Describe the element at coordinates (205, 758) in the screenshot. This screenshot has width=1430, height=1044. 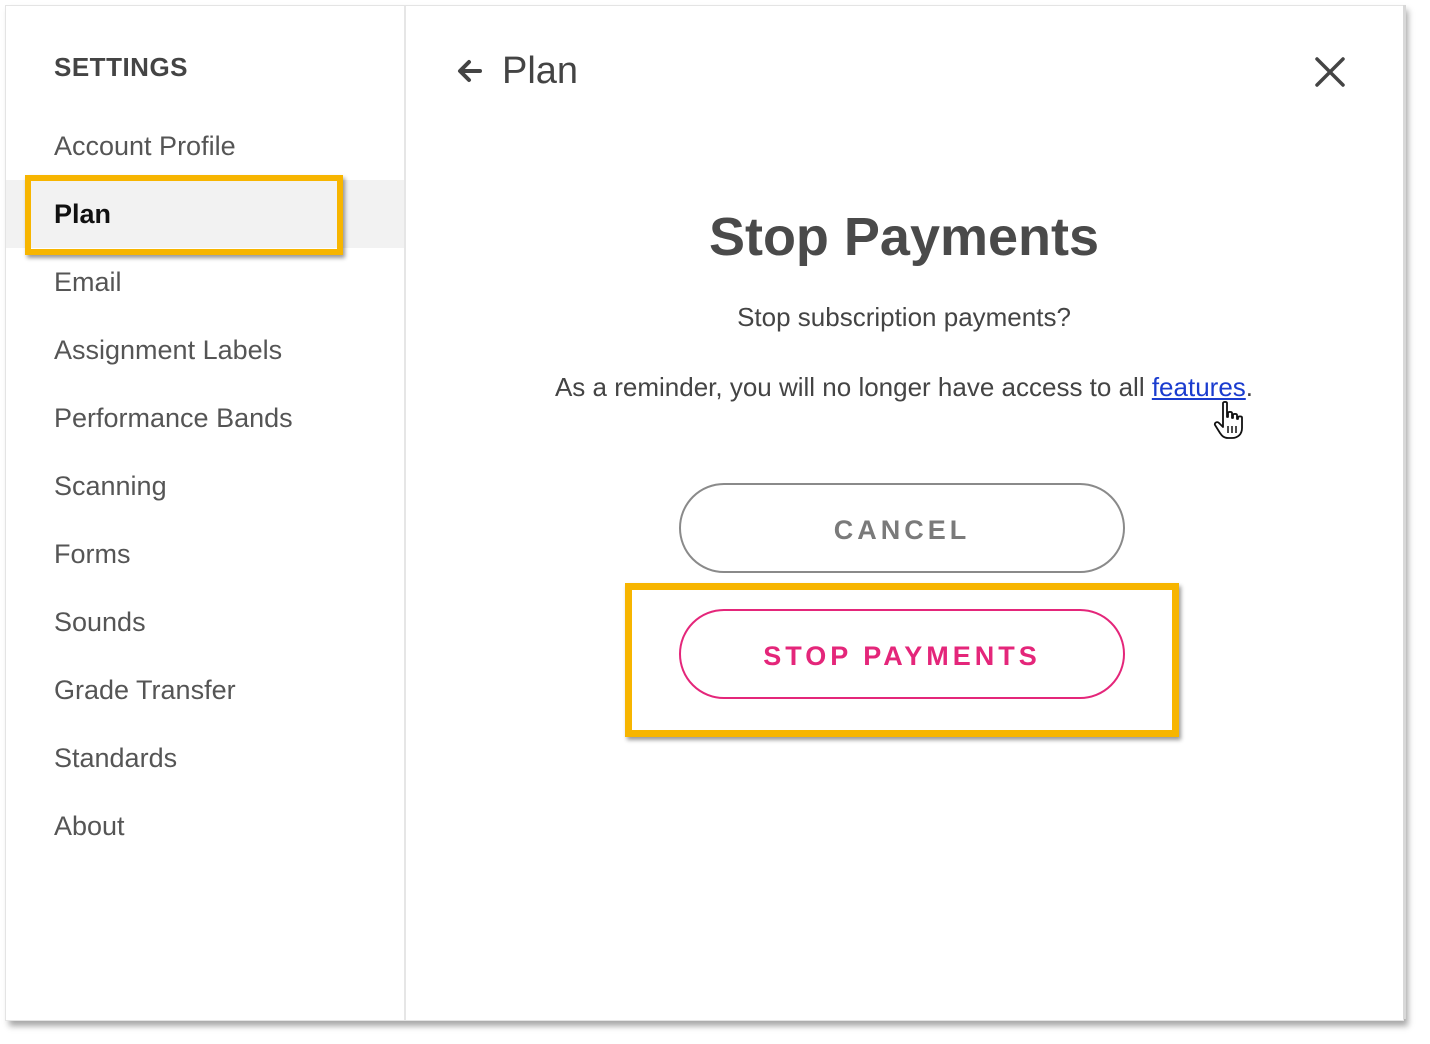
I see `sidebar-item-standards: Standards` at that location.